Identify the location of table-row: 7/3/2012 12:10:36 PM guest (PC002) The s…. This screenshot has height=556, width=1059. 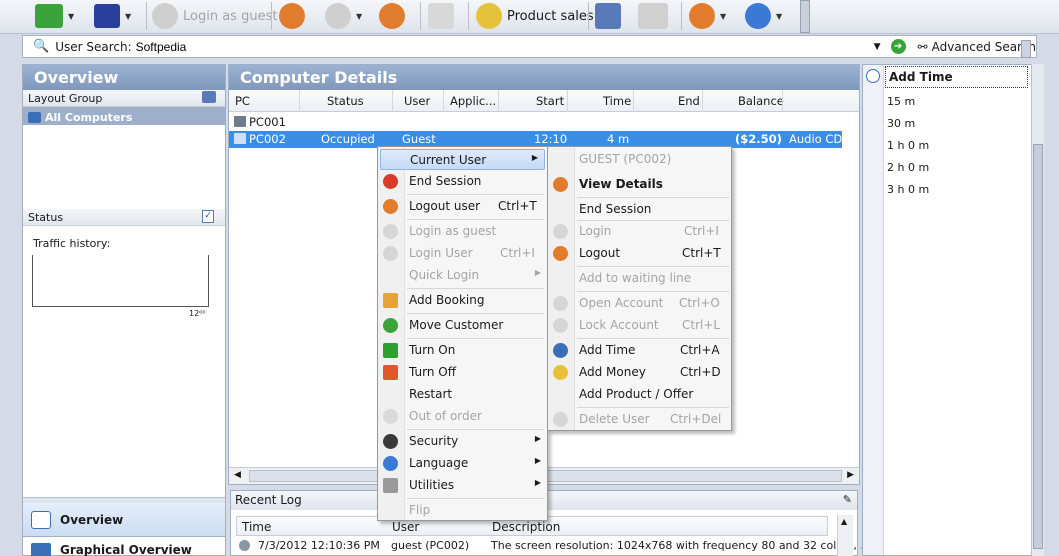
(553, 547).